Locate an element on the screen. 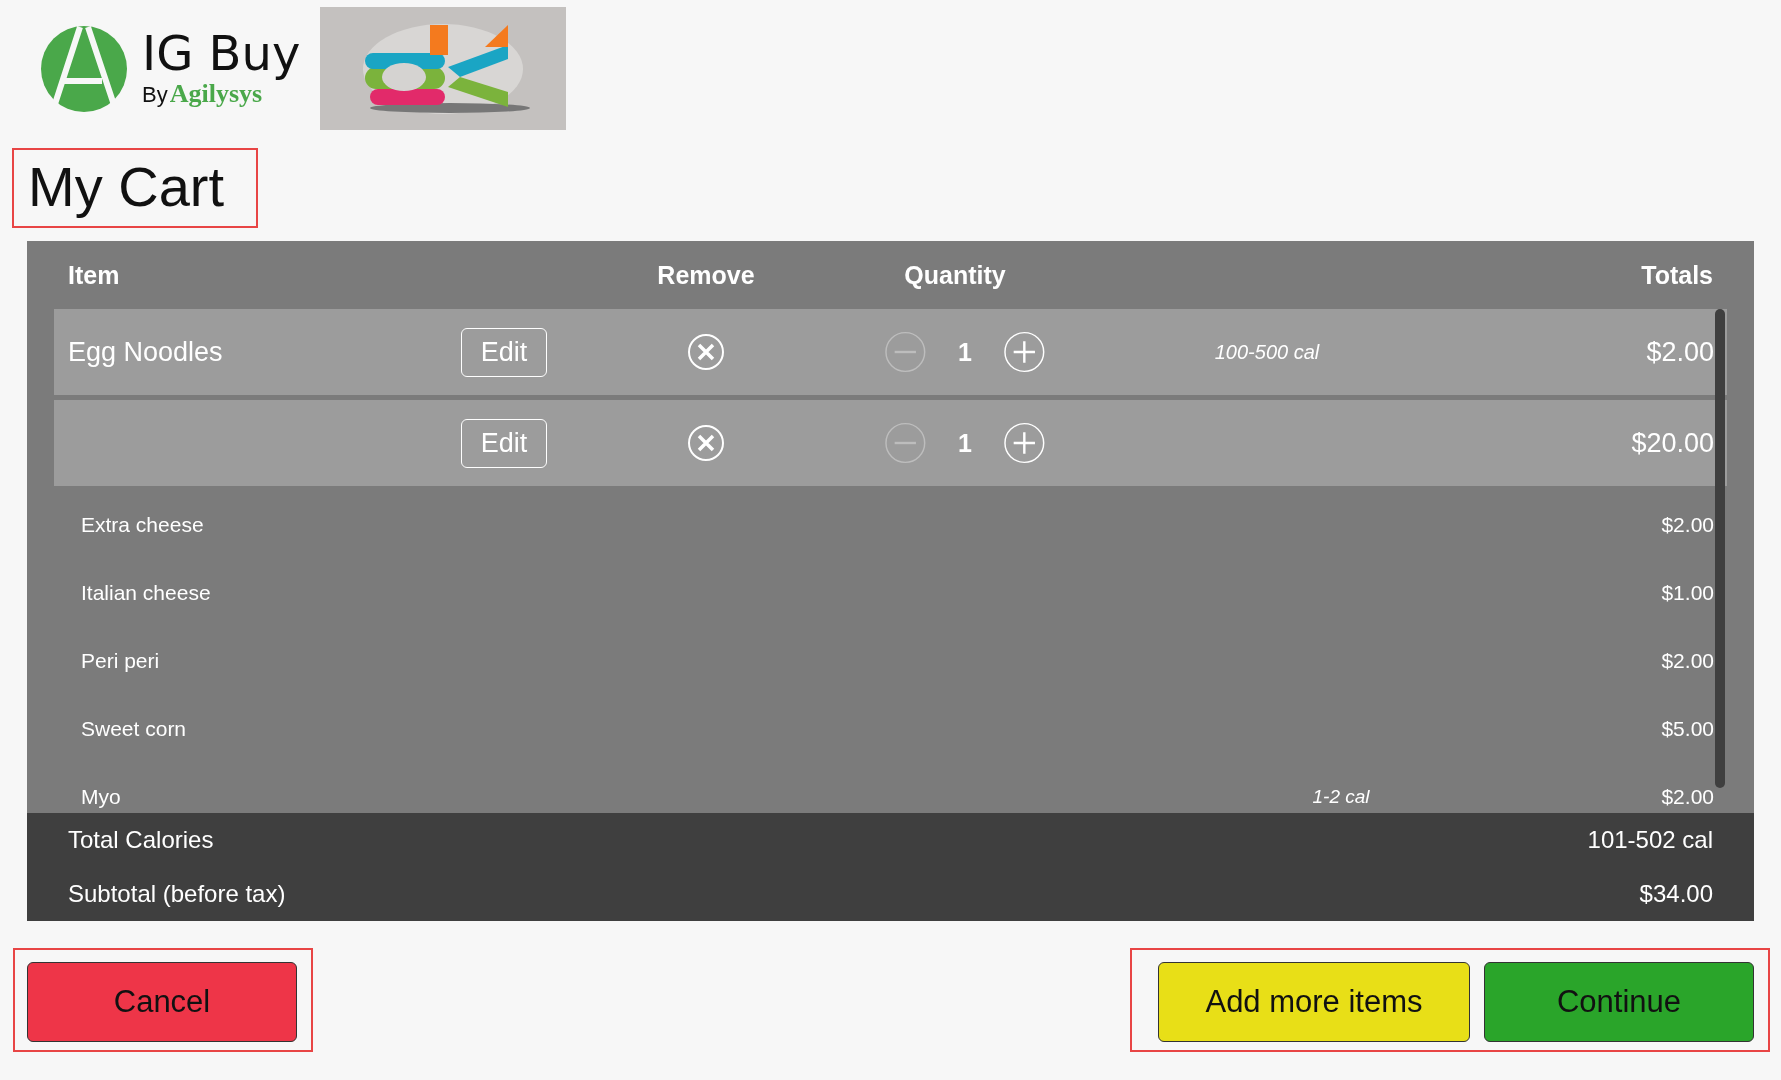 The image size is (1781, 1080). modifier-name: Peri peri is located at coordinates (120, 661).